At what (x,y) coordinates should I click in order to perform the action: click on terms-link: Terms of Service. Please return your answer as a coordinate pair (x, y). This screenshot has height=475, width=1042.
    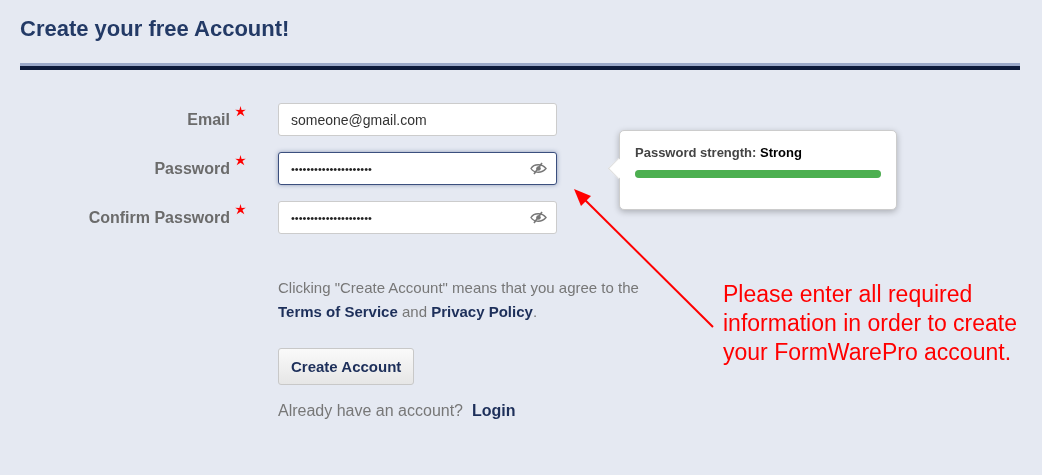
    Looking at the image, I should click on (338, 311).